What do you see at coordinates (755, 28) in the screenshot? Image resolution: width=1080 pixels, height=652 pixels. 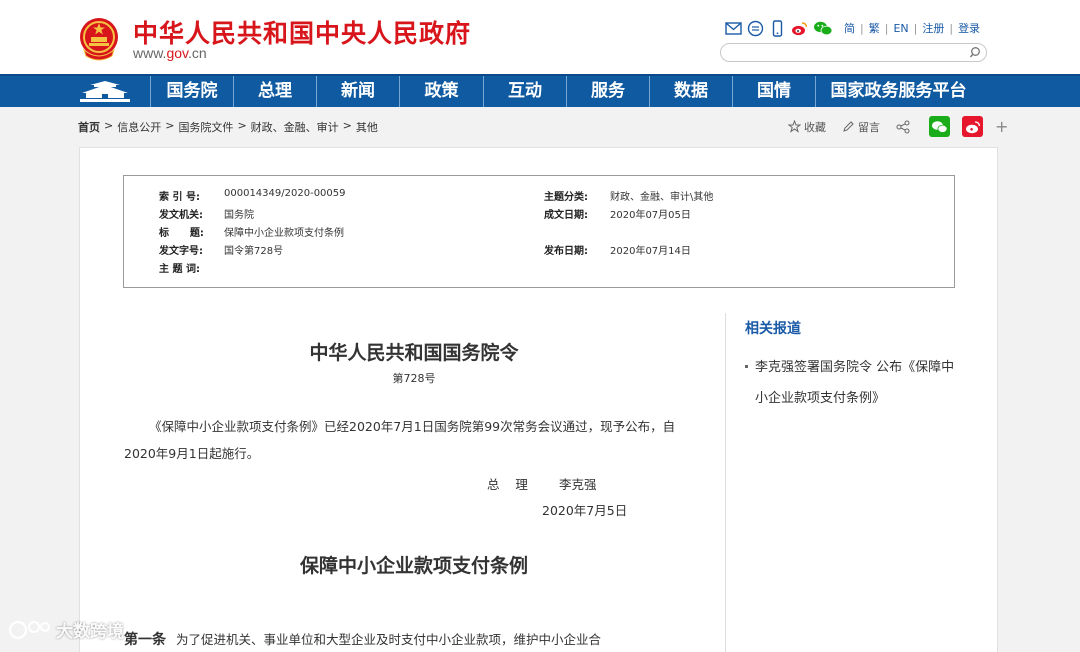 I see `message-icon` at bounding box center [755, 28].